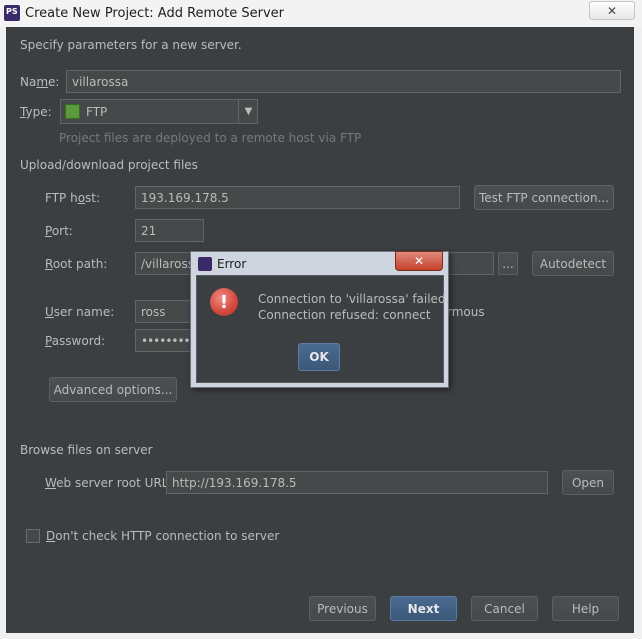  I want to click on web-root-url-label: Web server root URL:, so click(109, 483).